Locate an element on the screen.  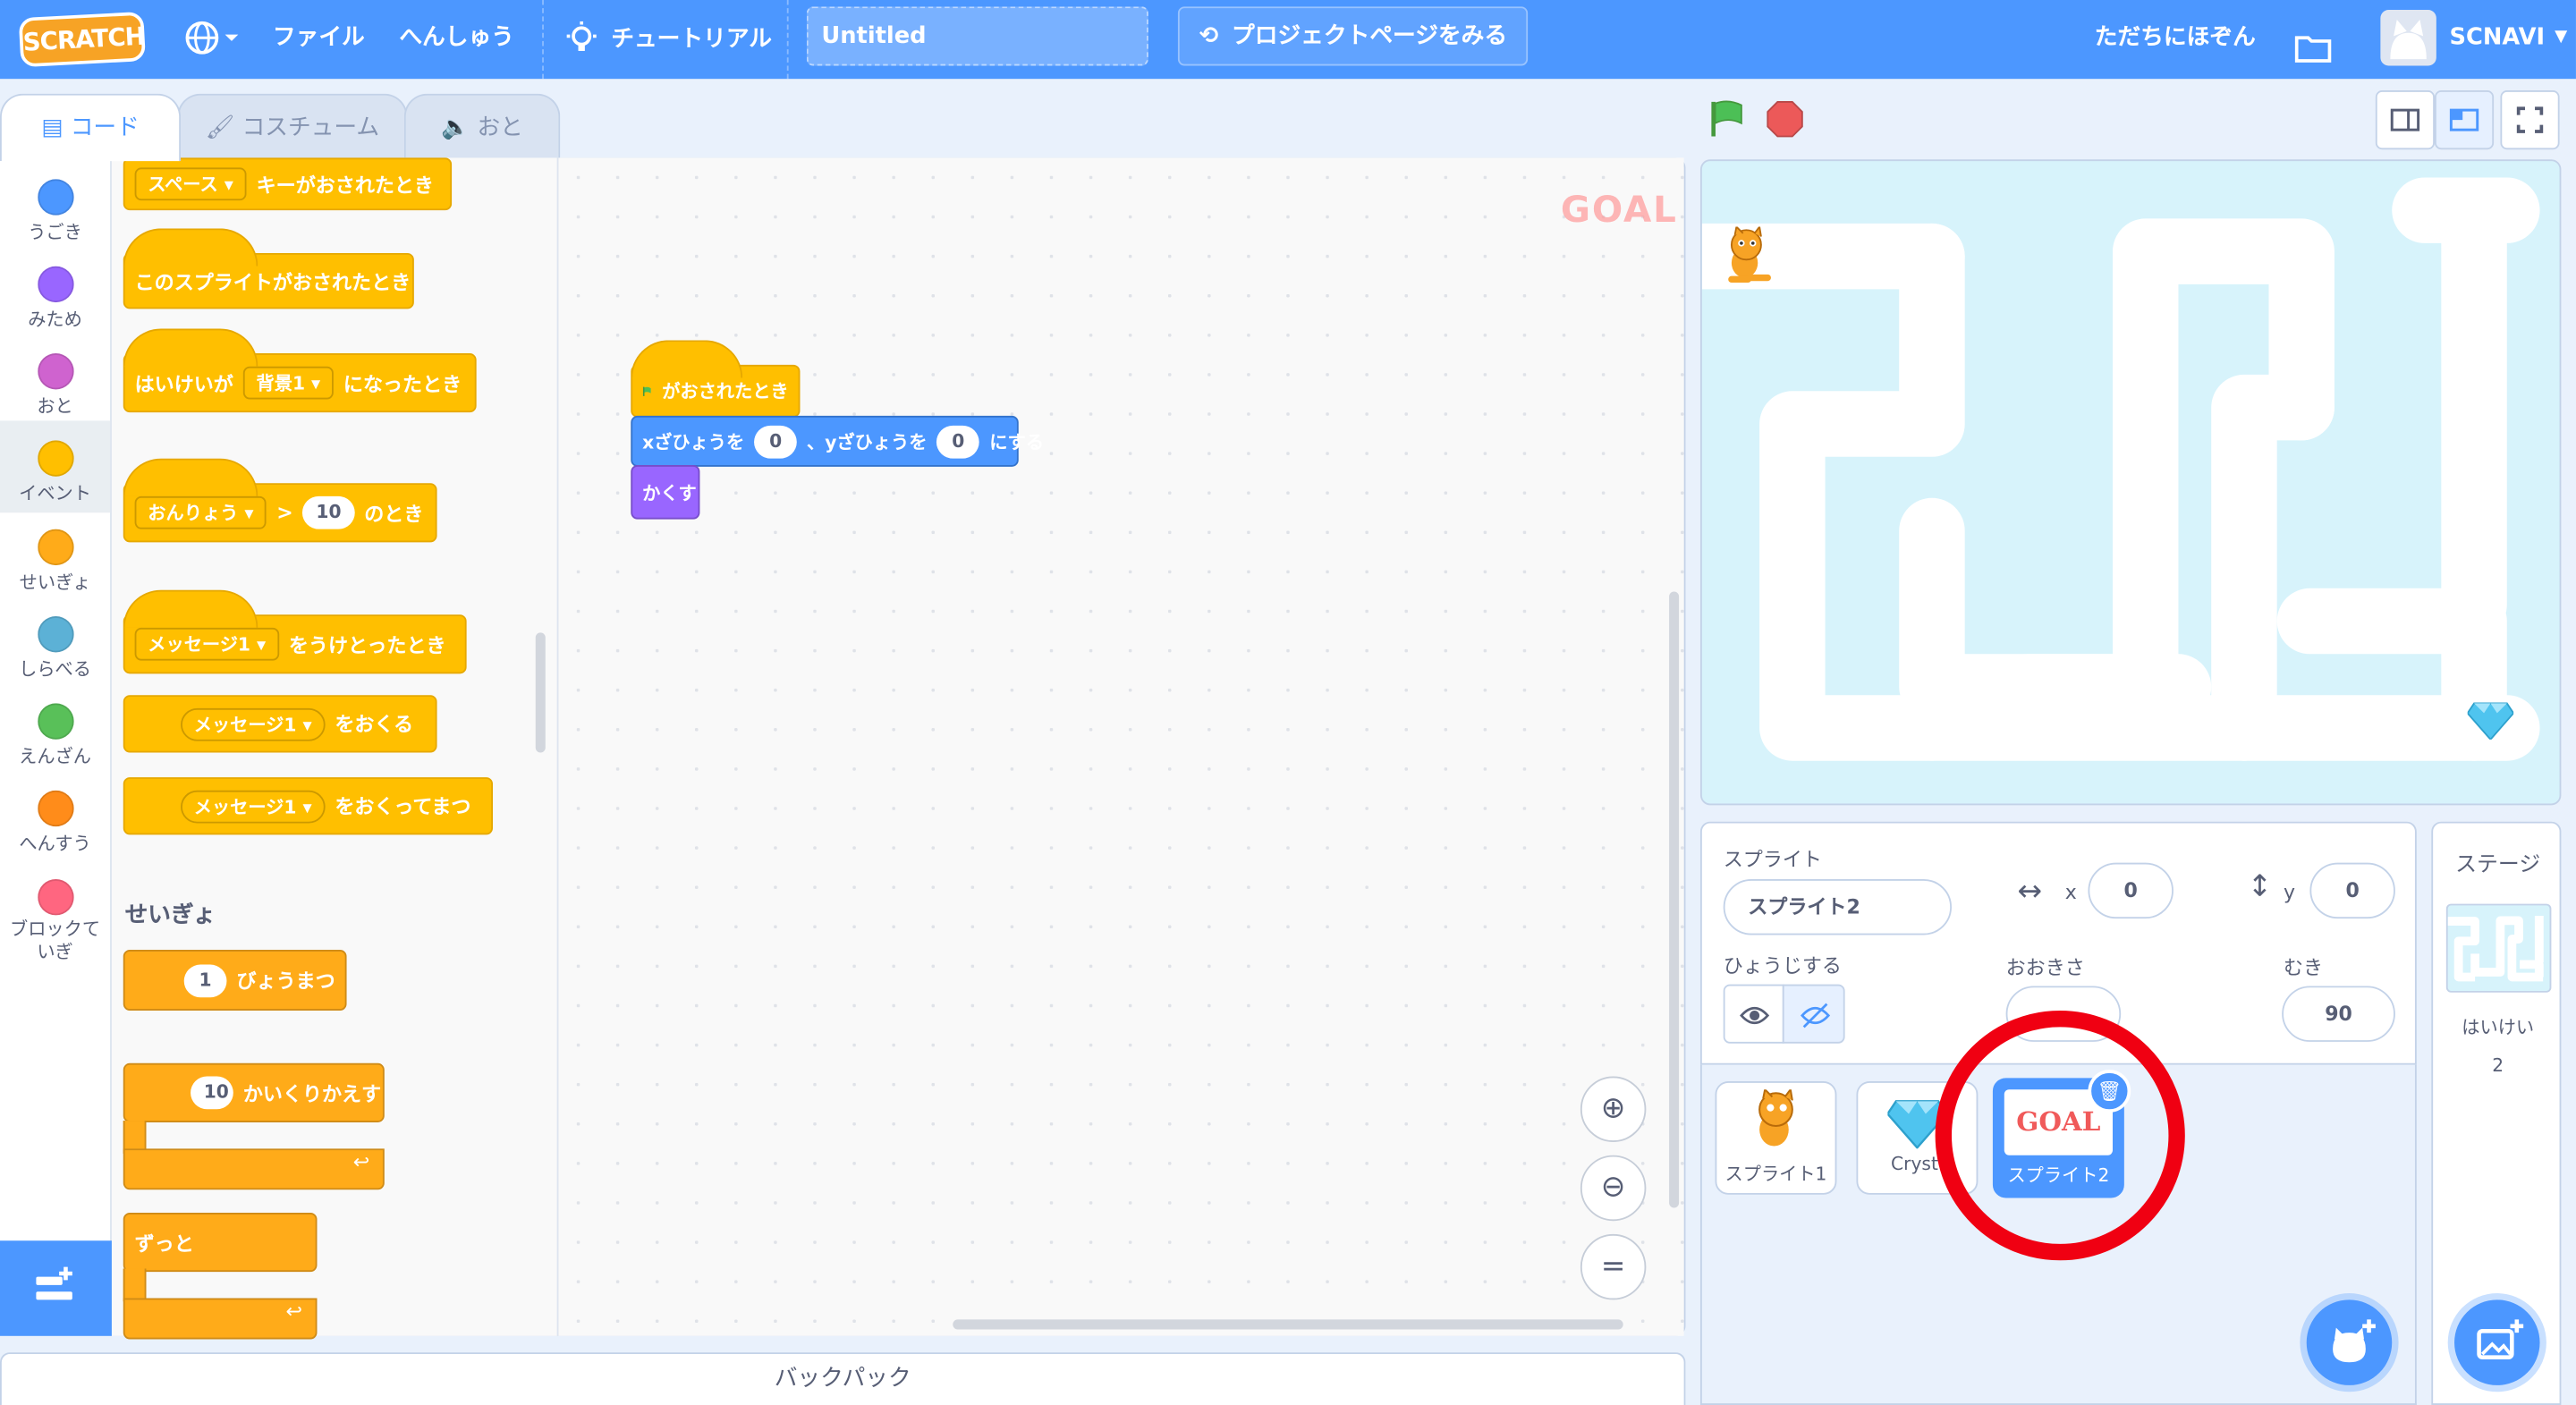
block-text: かいくりかえす is located at coordinates (312, 1093).